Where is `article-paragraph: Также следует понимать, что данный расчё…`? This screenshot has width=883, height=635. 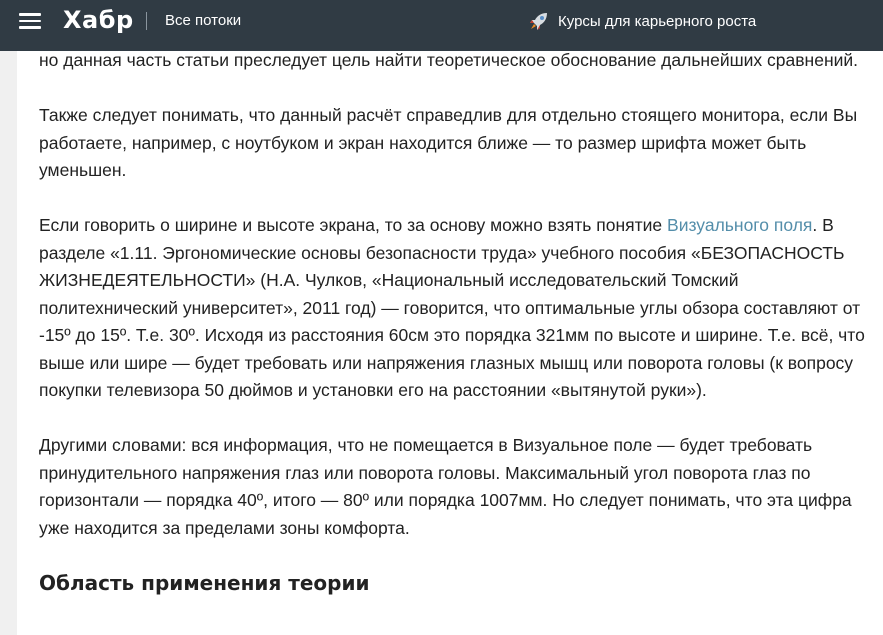 article-paragraph: Также следует понимать, что данный расчё… is located at coordinates (448, 142).